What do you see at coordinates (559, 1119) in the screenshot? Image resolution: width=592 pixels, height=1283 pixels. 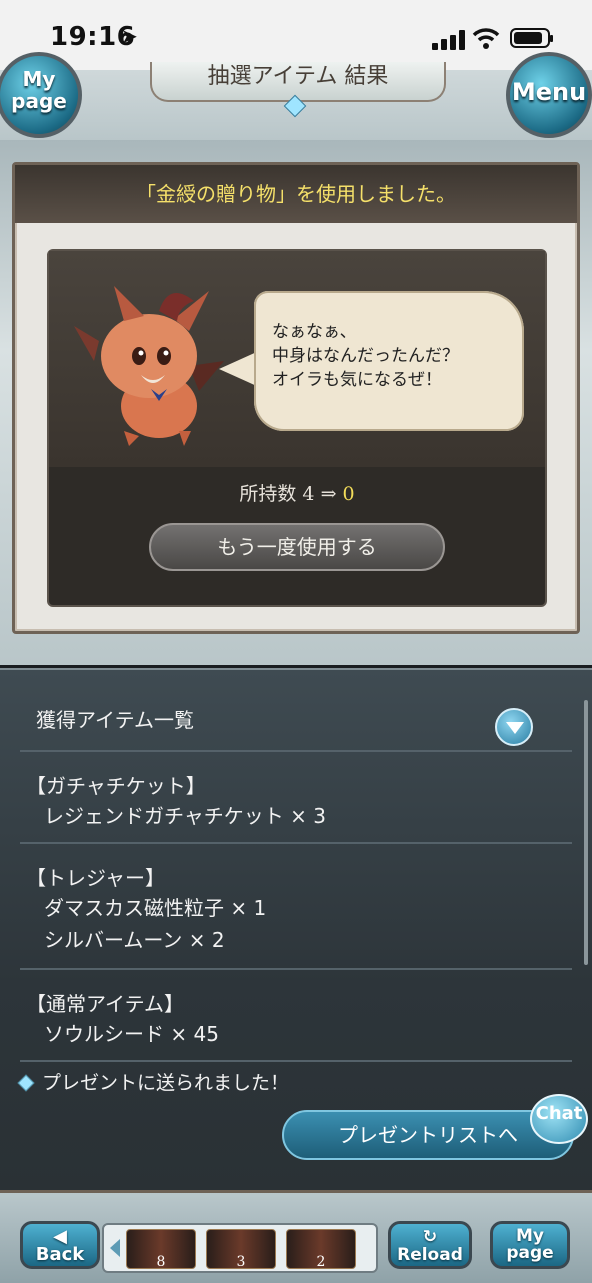 I see `chat-button: Chat` at bounding box center [559, 1119].